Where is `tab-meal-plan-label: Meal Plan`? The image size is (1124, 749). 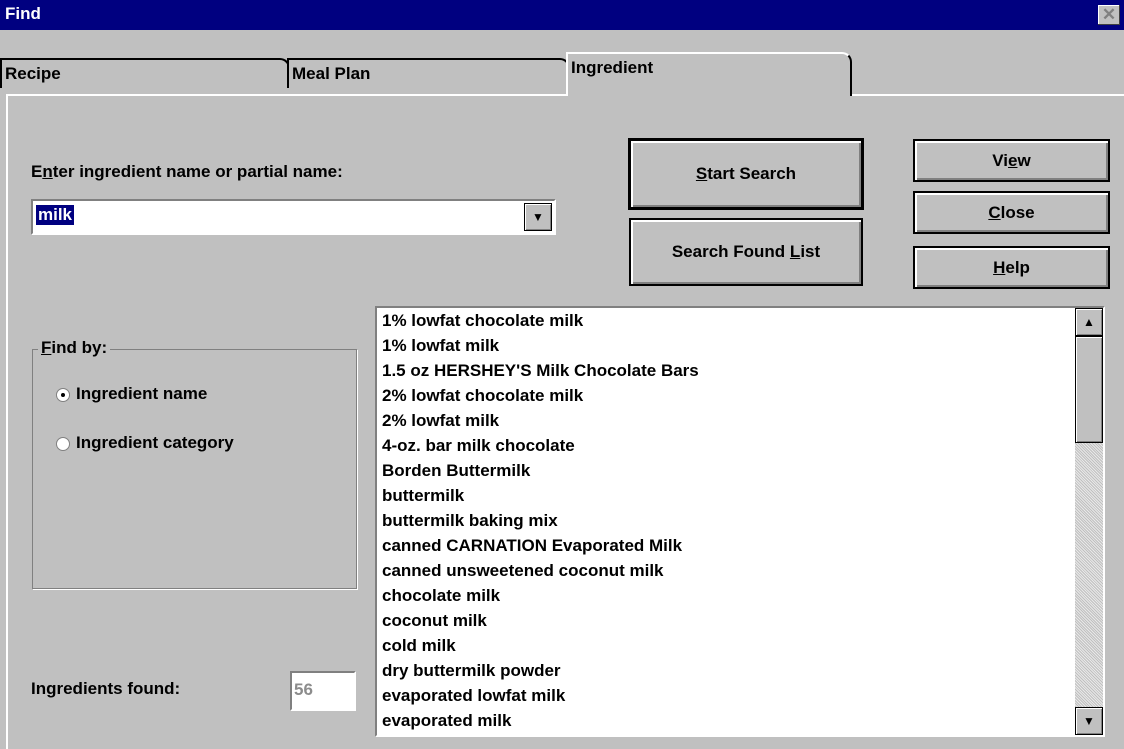
tab-meal-plan-label: Meal Plan is located at coordinates (331, 73).